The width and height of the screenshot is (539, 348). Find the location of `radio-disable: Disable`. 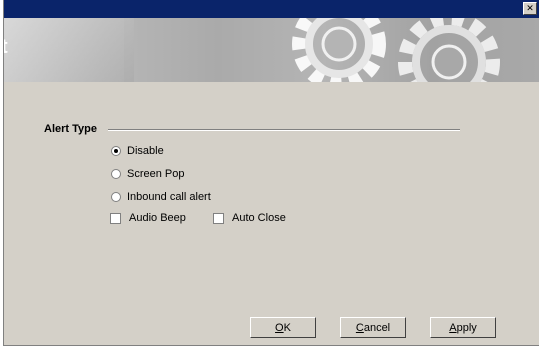

radio-disable: Disable is located at coordinates (137, 151).